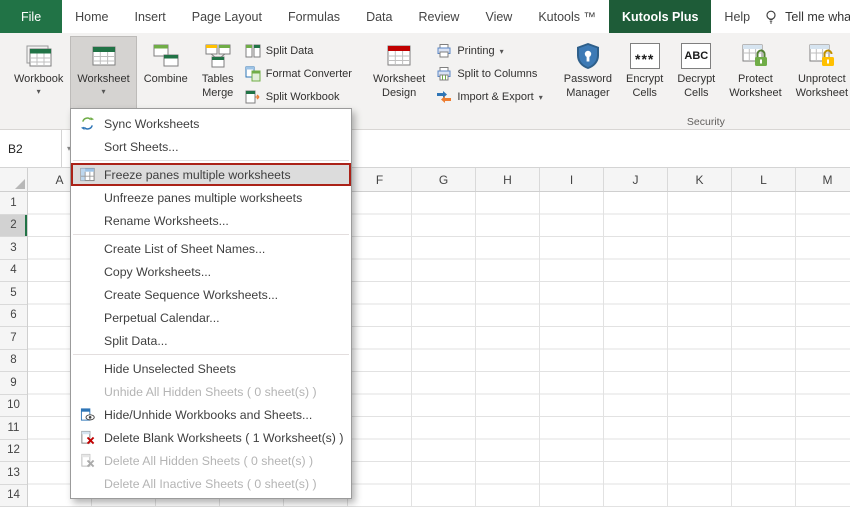 The image size is (850, 507). I want to click on tab-kutools-plus: Kutools Plus, so click(660, 16).